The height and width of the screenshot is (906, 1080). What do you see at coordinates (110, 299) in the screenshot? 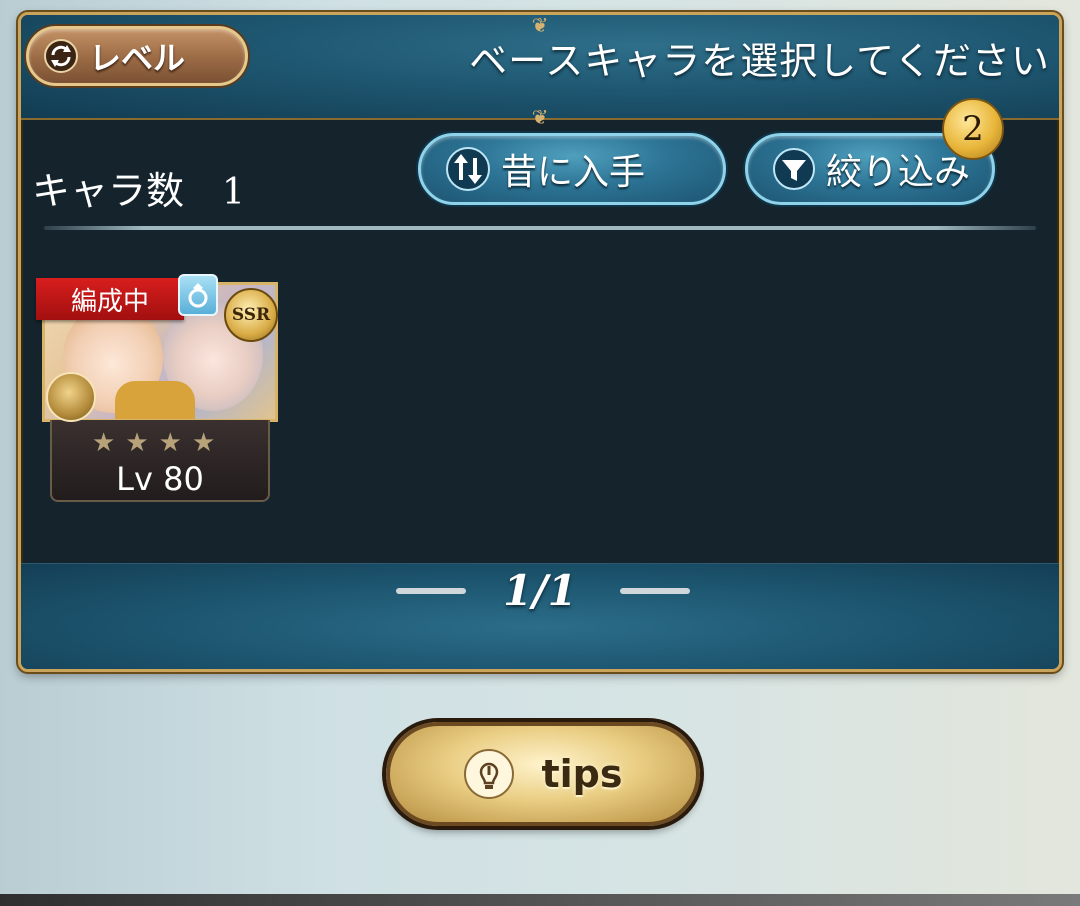
I see `in-formation-badge: 編成中` at bounding box center [110, 299].